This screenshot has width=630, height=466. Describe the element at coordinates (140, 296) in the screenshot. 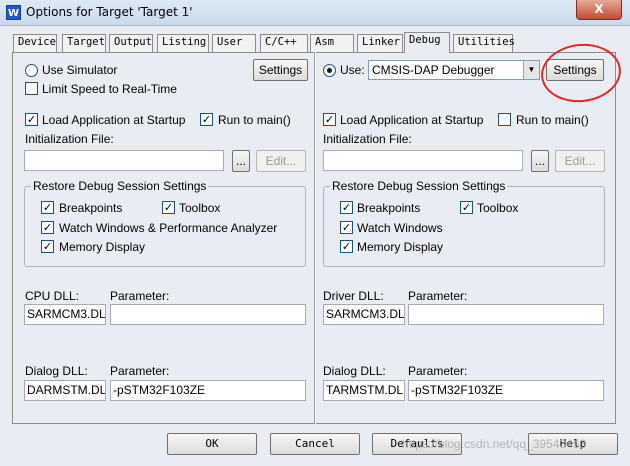

I see `cpu-param-label: Parameter:` at that location.